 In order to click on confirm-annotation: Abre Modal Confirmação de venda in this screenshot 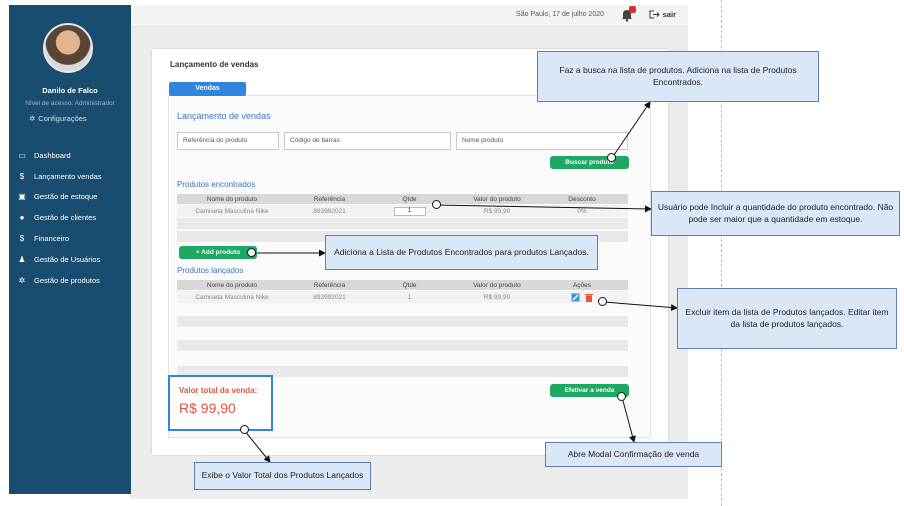, I will do `click(633, 454)`.